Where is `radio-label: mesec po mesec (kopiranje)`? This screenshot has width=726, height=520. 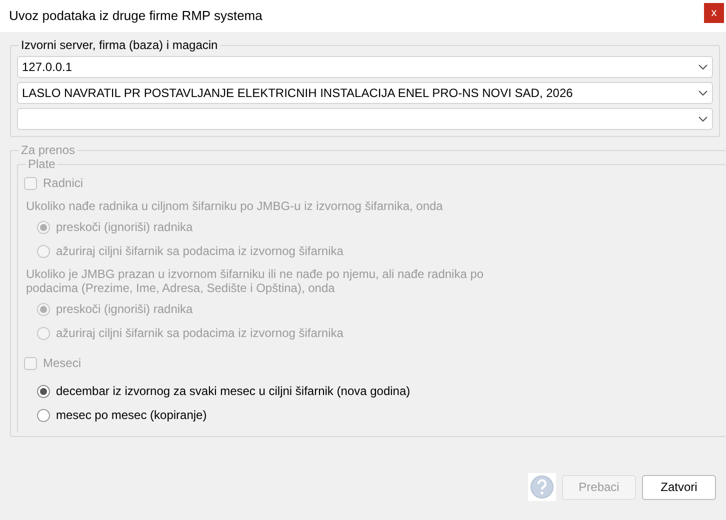 radio-label: mesec po mesec (kopiranje) is located at coordinates (131, 415).